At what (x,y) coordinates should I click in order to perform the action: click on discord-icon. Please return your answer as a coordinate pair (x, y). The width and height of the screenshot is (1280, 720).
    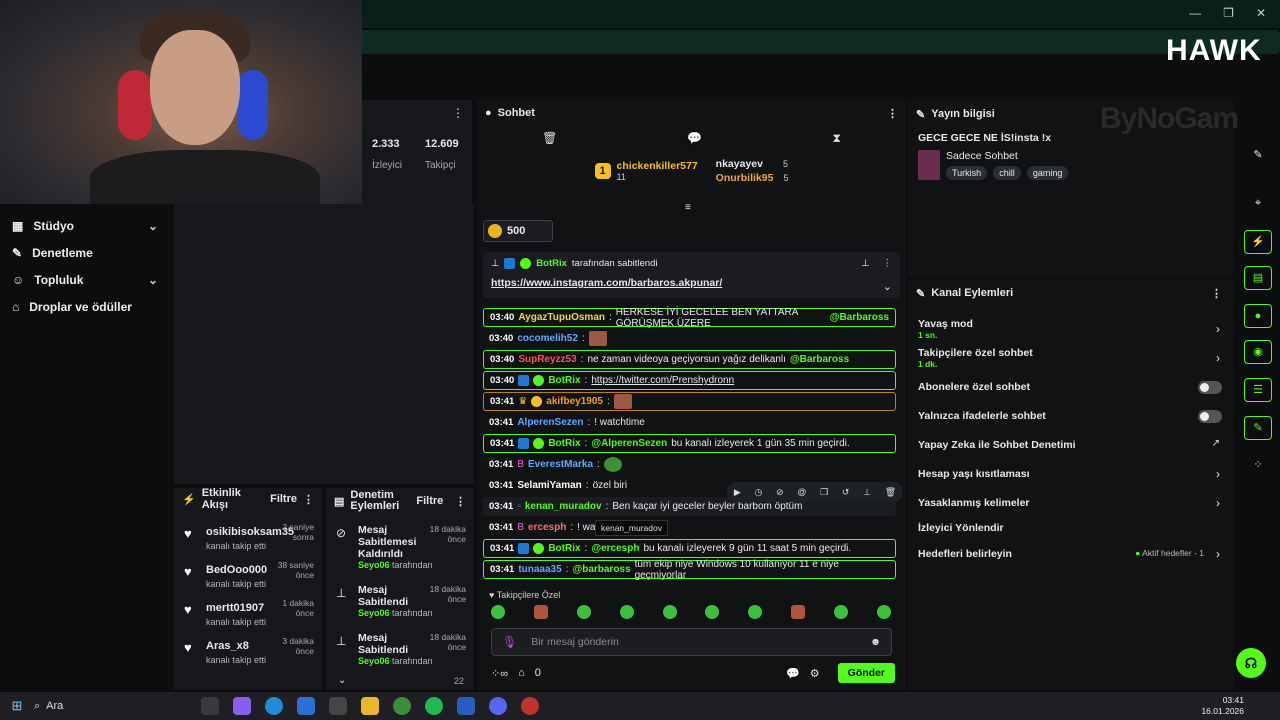
    Looking at the image, I should click on (498, 706).